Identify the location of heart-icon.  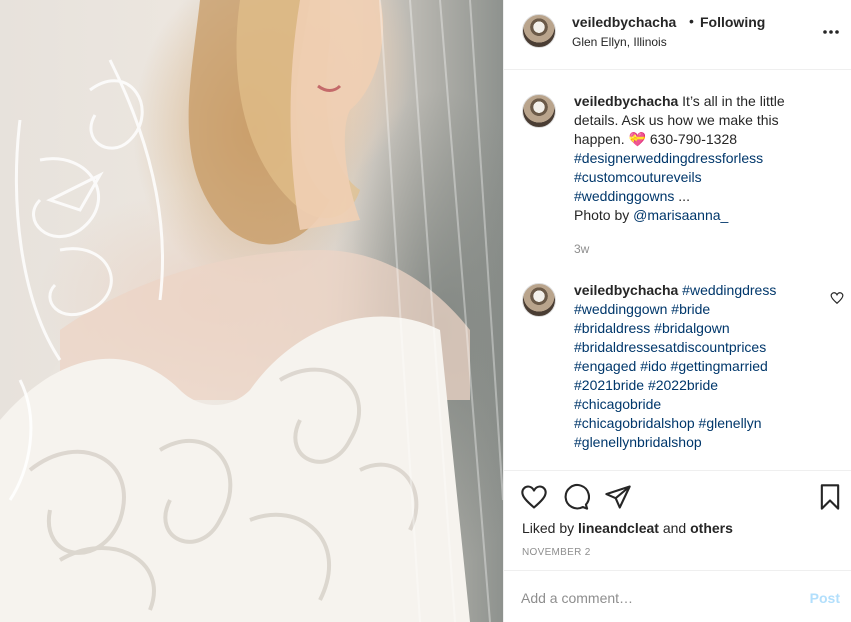
(534, 497).